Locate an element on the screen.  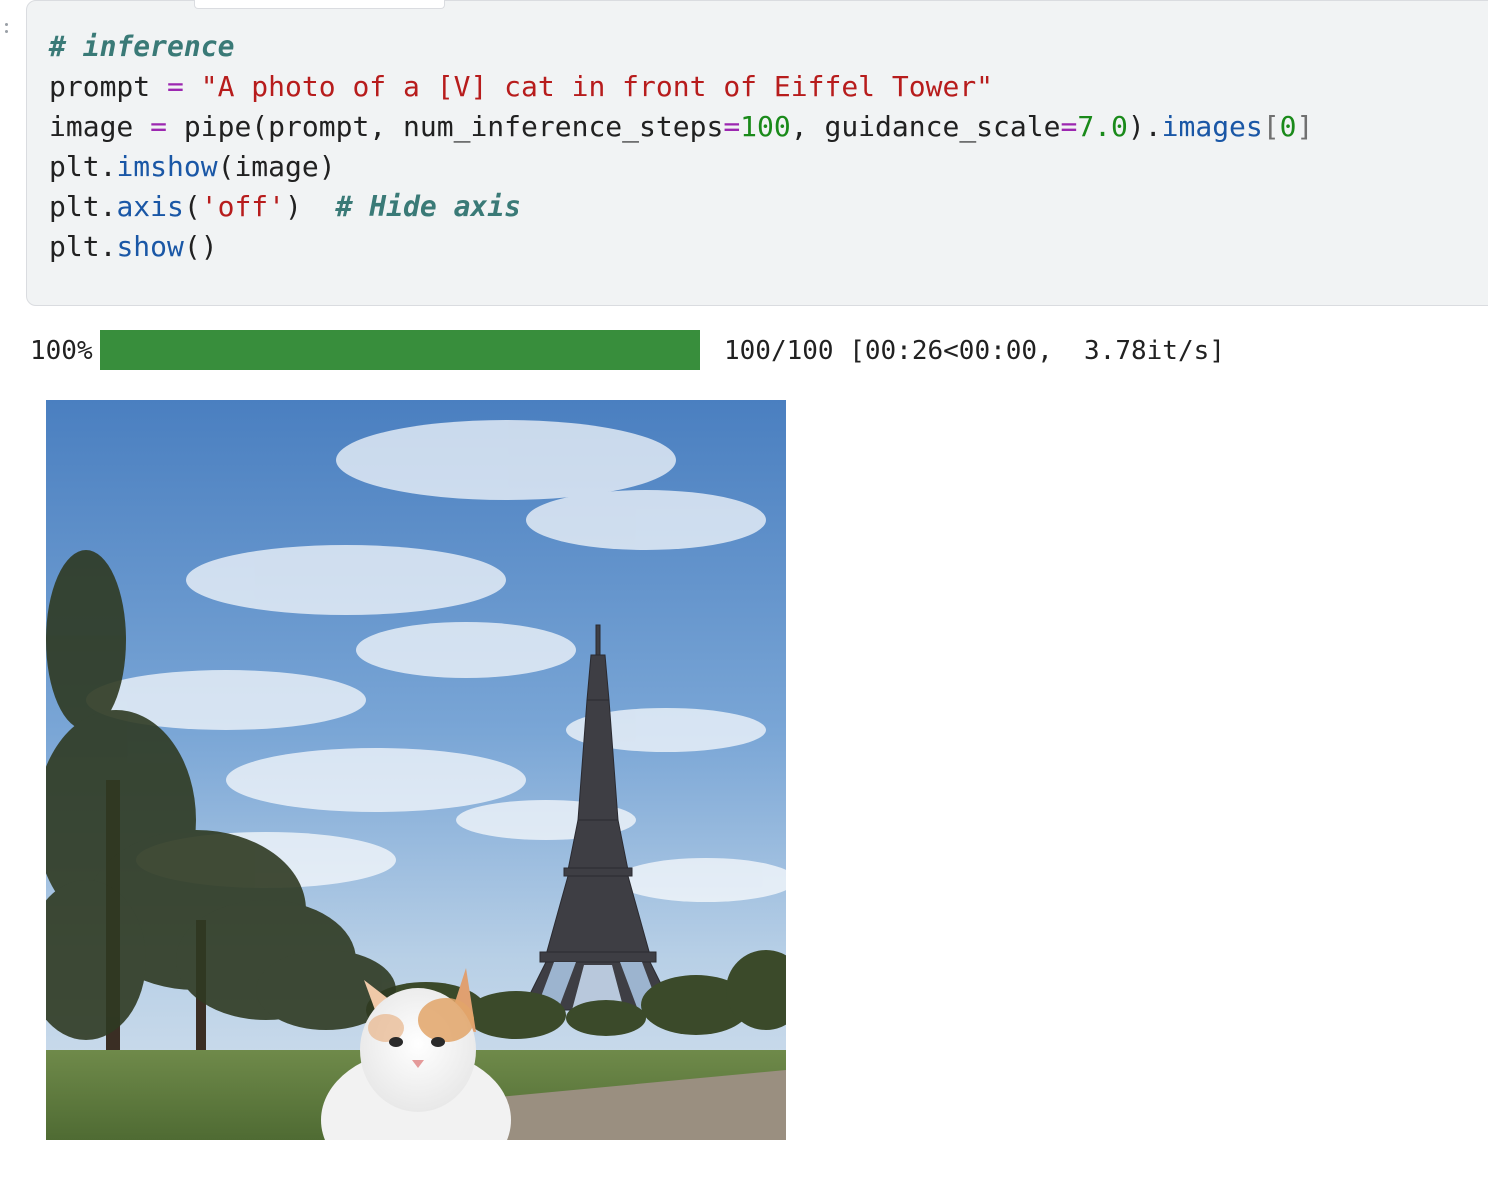
code-line: # inference is located at coordinates (681, 47).